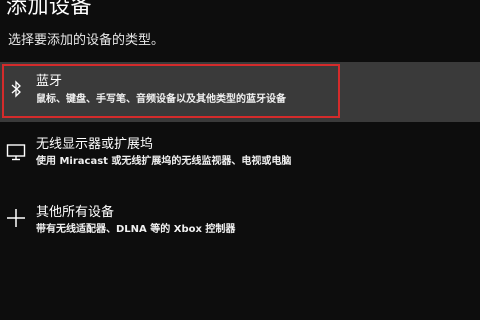  What do you see at coordinates (16, 218) in the screenshot?
I see `plus-icon` at bounding box center [16, 218].